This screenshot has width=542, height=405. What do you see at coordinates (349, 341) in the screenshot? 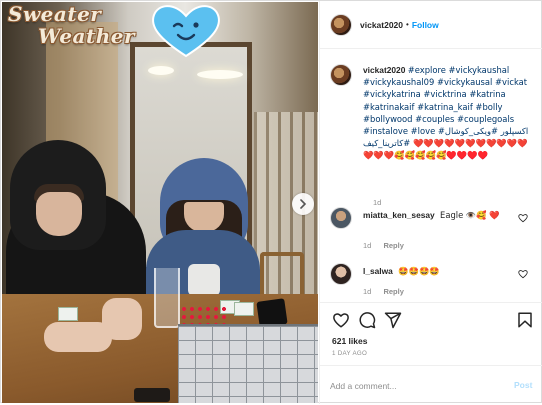
I see `likes-count: 621 likes` at bounding box center [349, 341].